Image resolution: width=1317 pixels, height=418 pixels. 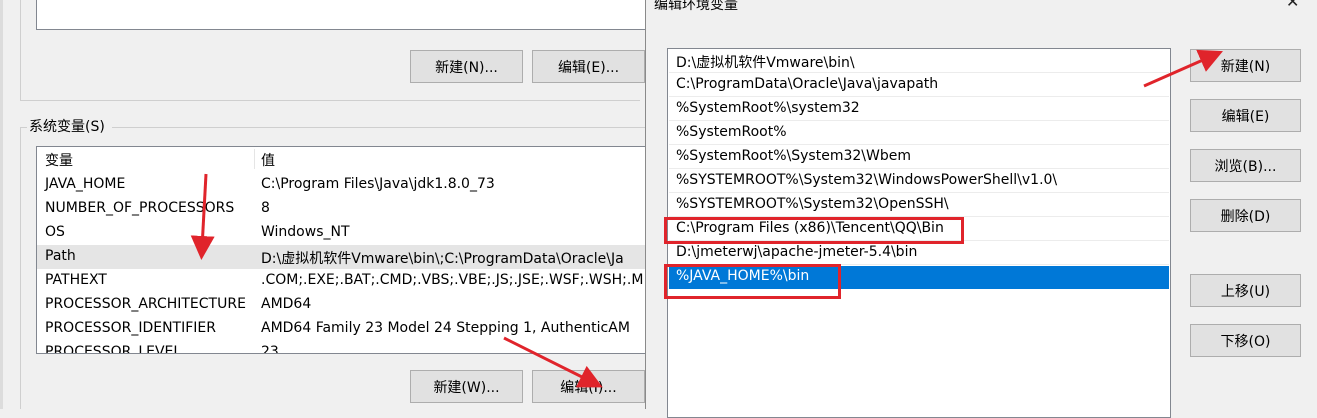 What do you see at coordinates (265, 208) in the screenshot?
I see `variable-value: 8` at bounding box center [265, 208].